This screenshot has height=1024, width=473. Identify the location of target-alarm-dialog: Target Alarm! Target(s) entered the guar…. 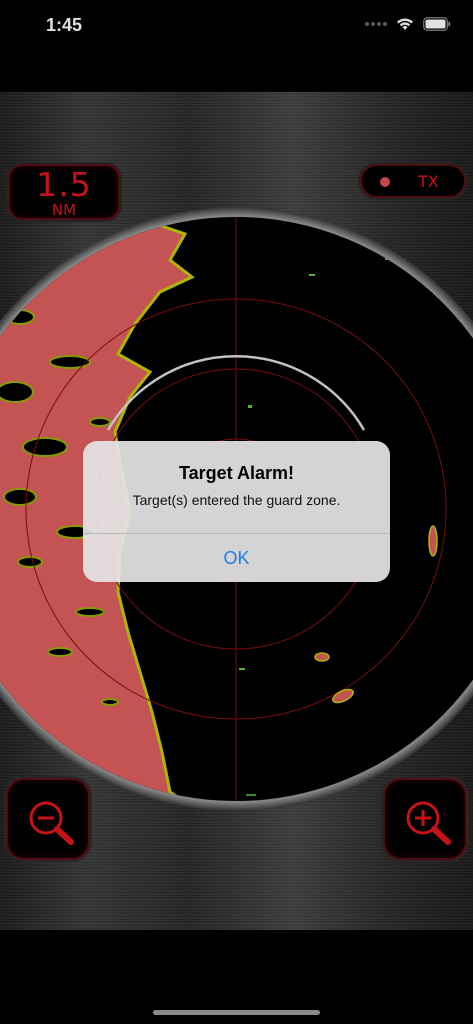
(236, 511).